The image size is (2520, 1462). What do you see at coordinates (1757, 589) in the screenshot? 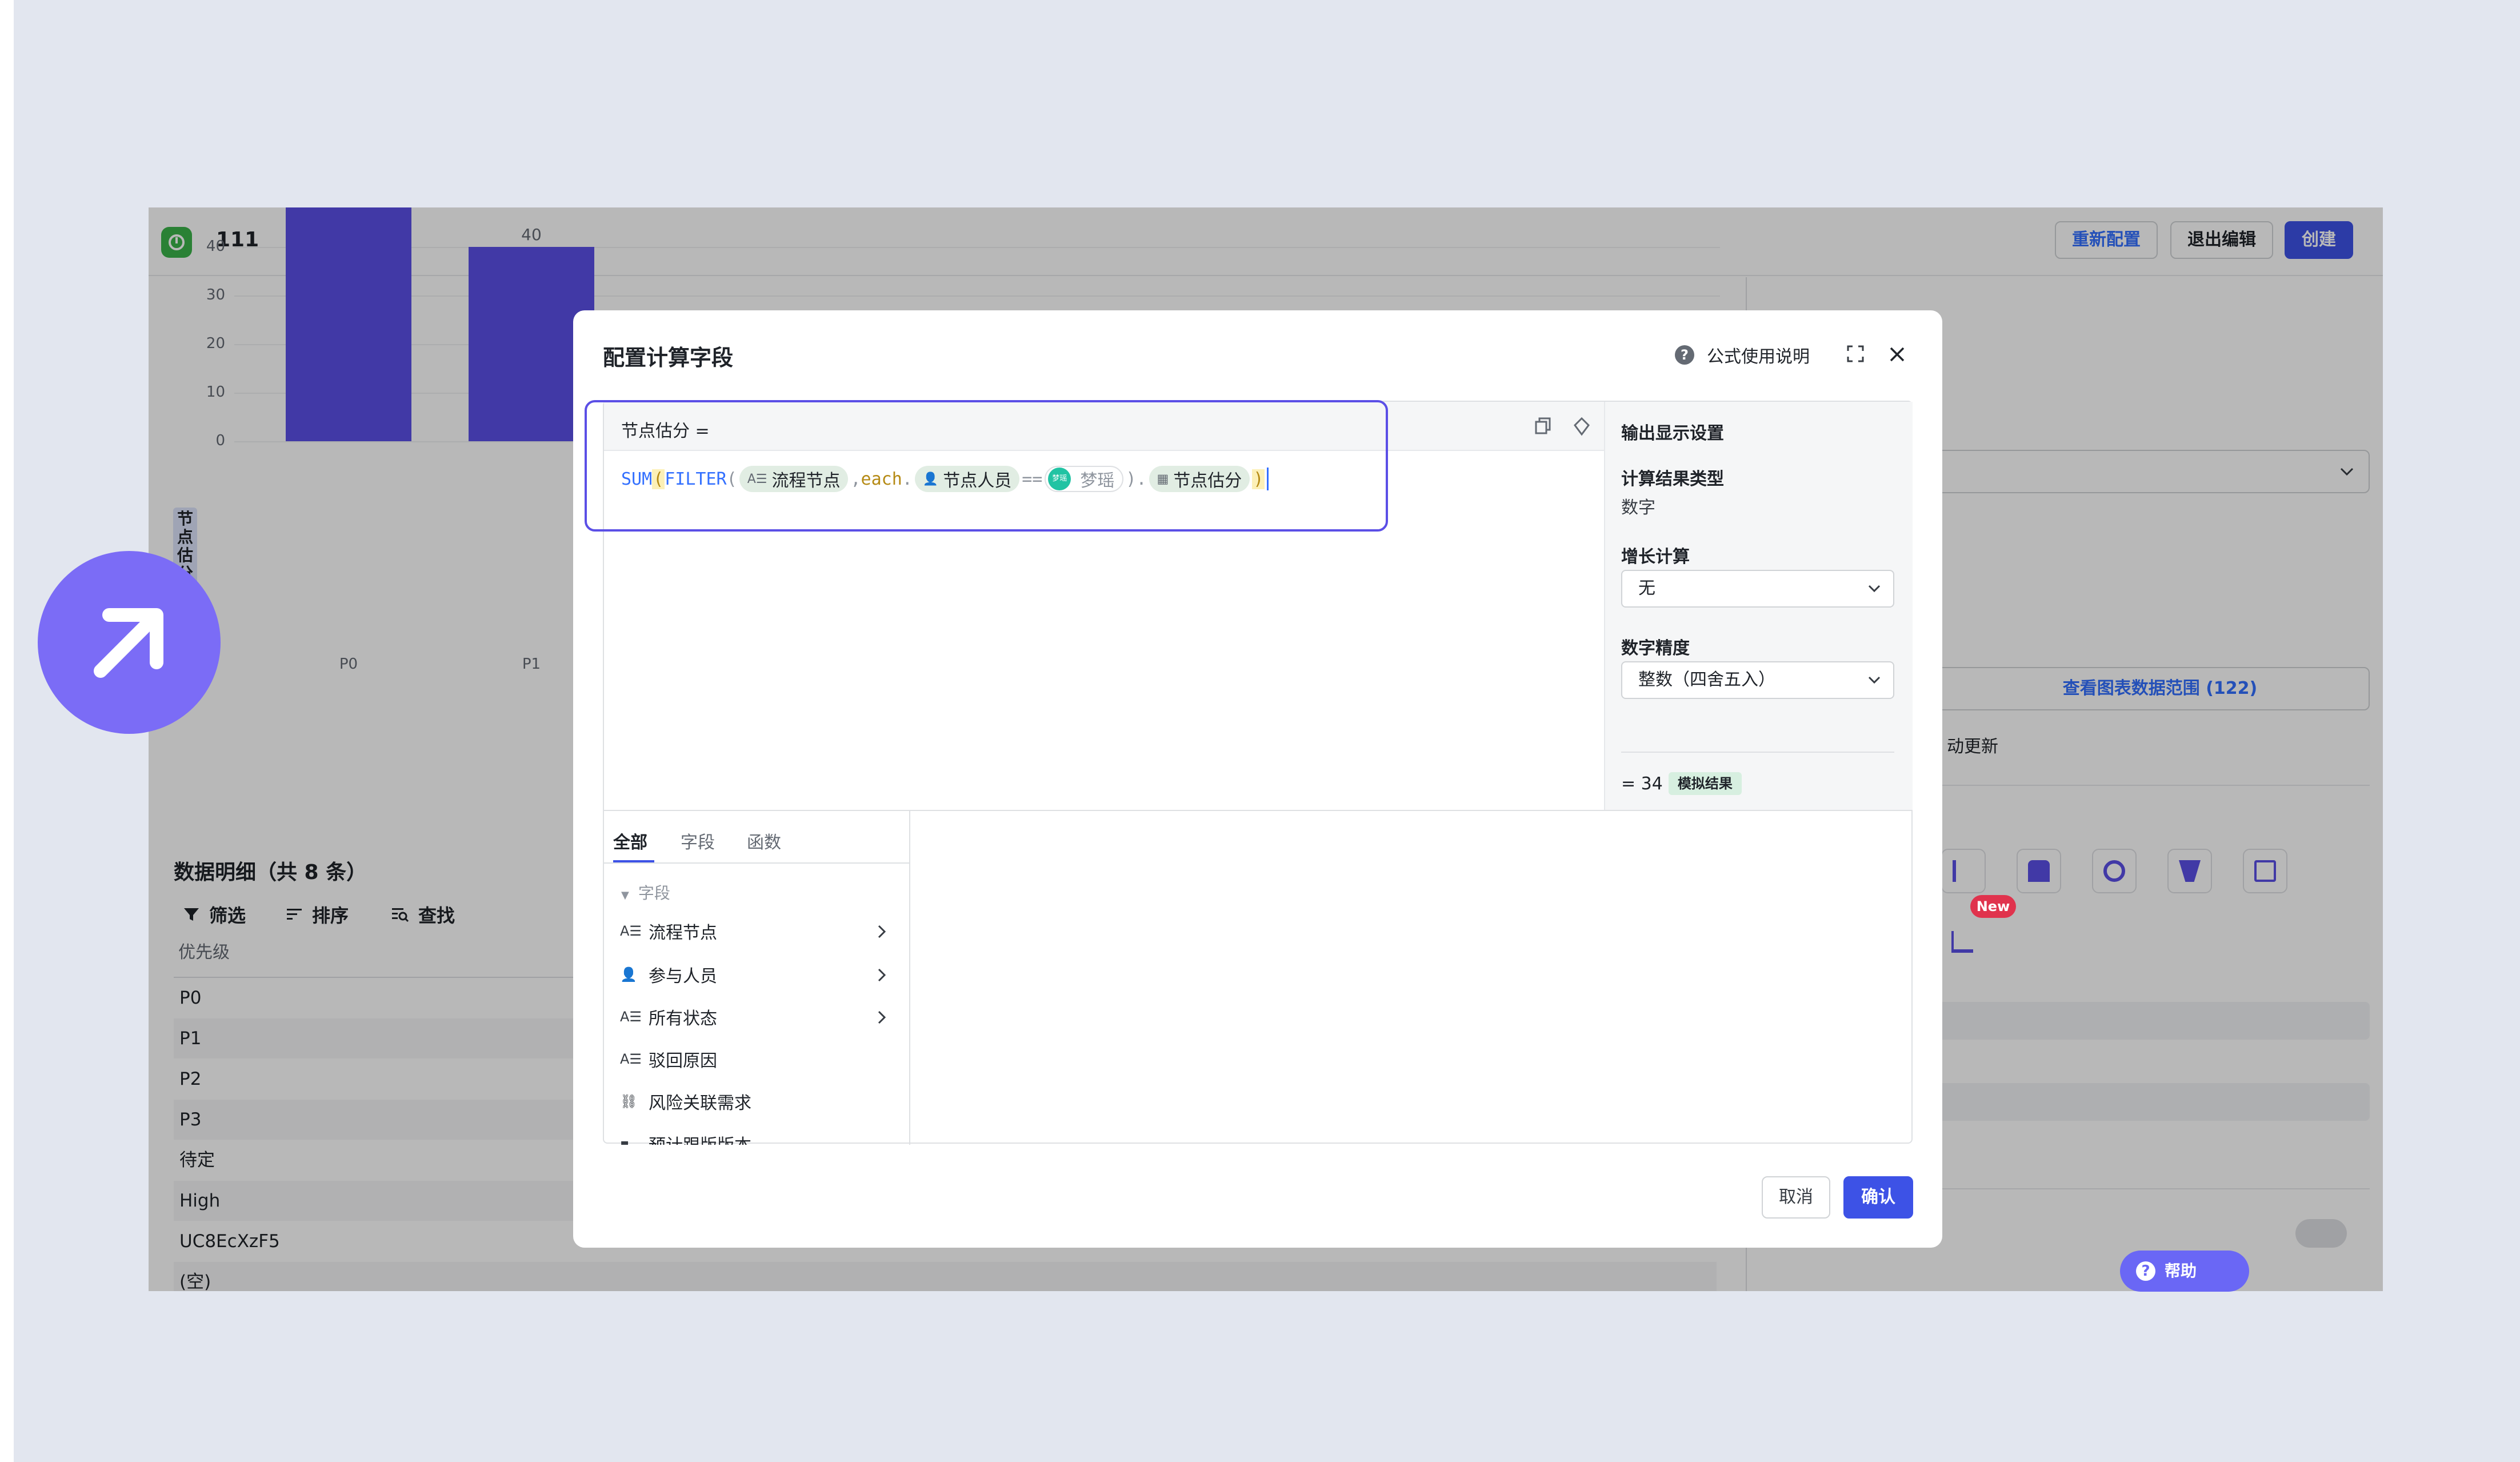
I see `growth-calc-select: 无` at bounding box center [1757, 589].